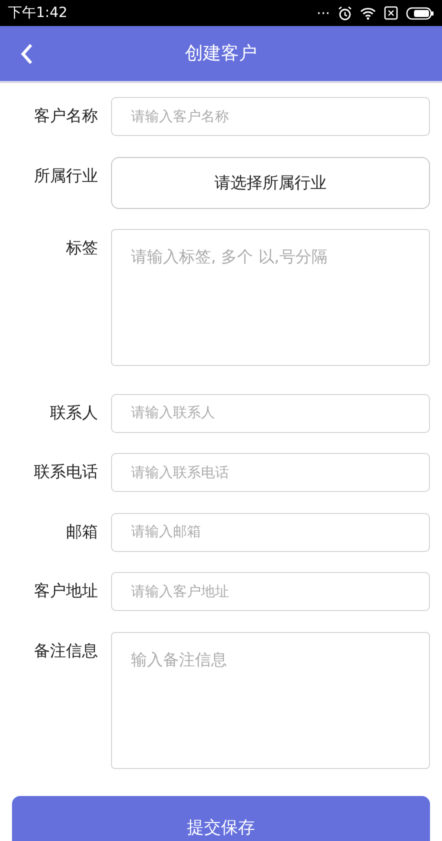 The image size is (442, 841). I want to click on no-sim-icon, so click(391, 13).